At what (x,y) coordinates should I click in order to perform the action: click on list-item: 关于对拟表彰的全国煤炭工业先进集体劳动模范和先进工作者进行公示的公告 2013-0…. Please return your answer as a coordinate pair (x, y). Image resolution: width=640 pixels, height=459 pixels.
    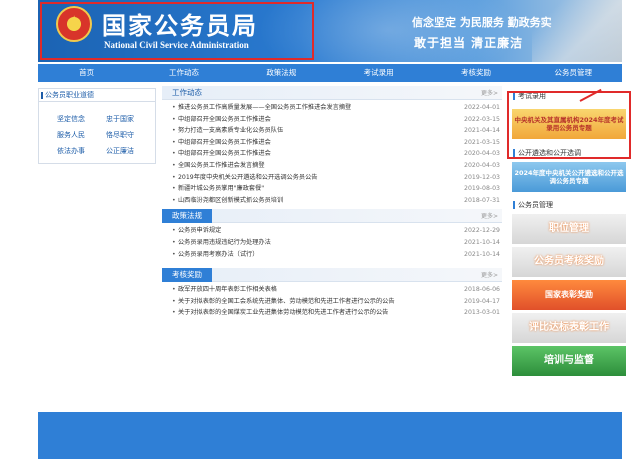
    Looking at the image, I should click on (337, 313).